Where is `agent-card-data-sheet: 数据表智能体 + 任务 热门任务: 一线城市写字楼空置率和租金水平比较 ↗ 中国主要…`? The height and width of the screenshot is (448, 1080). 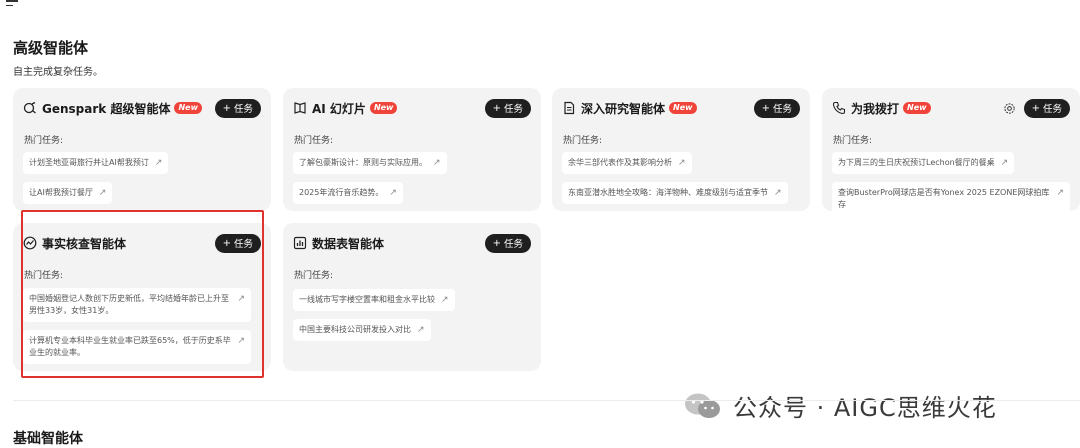
agent-card-data-sheet: 数据表智能体 + 任务 热门任务: 一线城市写字楼空置率和租金水平比较 ↗ 中国主要… is located at coordinates (412, 297).